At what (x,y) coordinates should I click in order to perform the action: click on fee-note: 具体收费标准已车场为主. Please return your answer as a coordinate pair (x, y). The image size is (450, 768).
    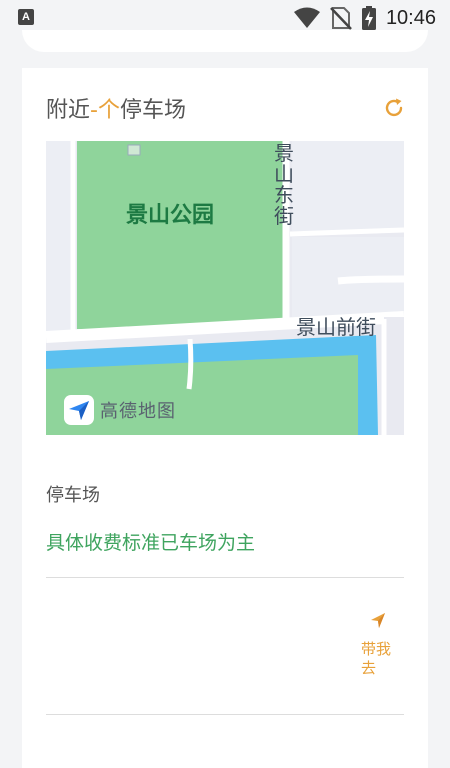
    Looking at the image, I should click on (151, 543).